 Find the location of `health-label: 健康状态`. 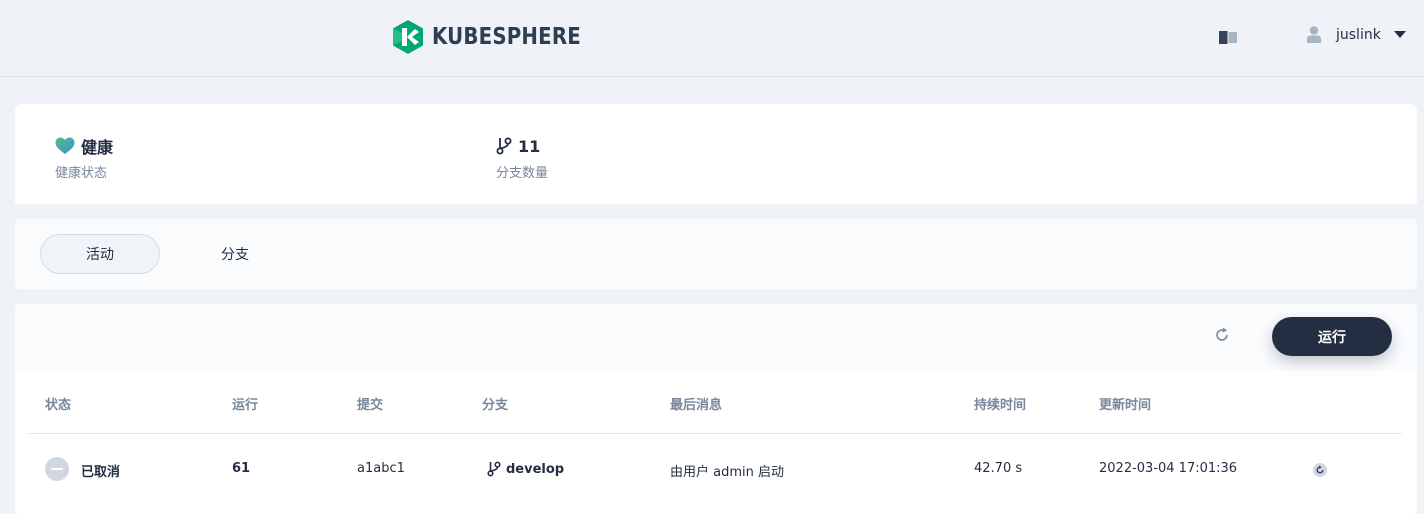

health-label: 健康状态 is located at coordinates (81, 173).